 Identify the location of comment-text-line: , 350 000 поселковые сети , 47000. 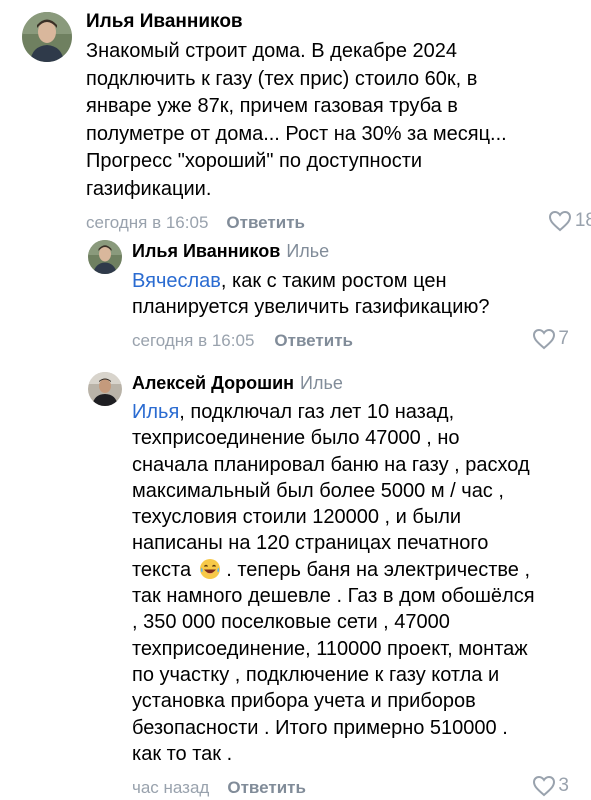
(291, 622).